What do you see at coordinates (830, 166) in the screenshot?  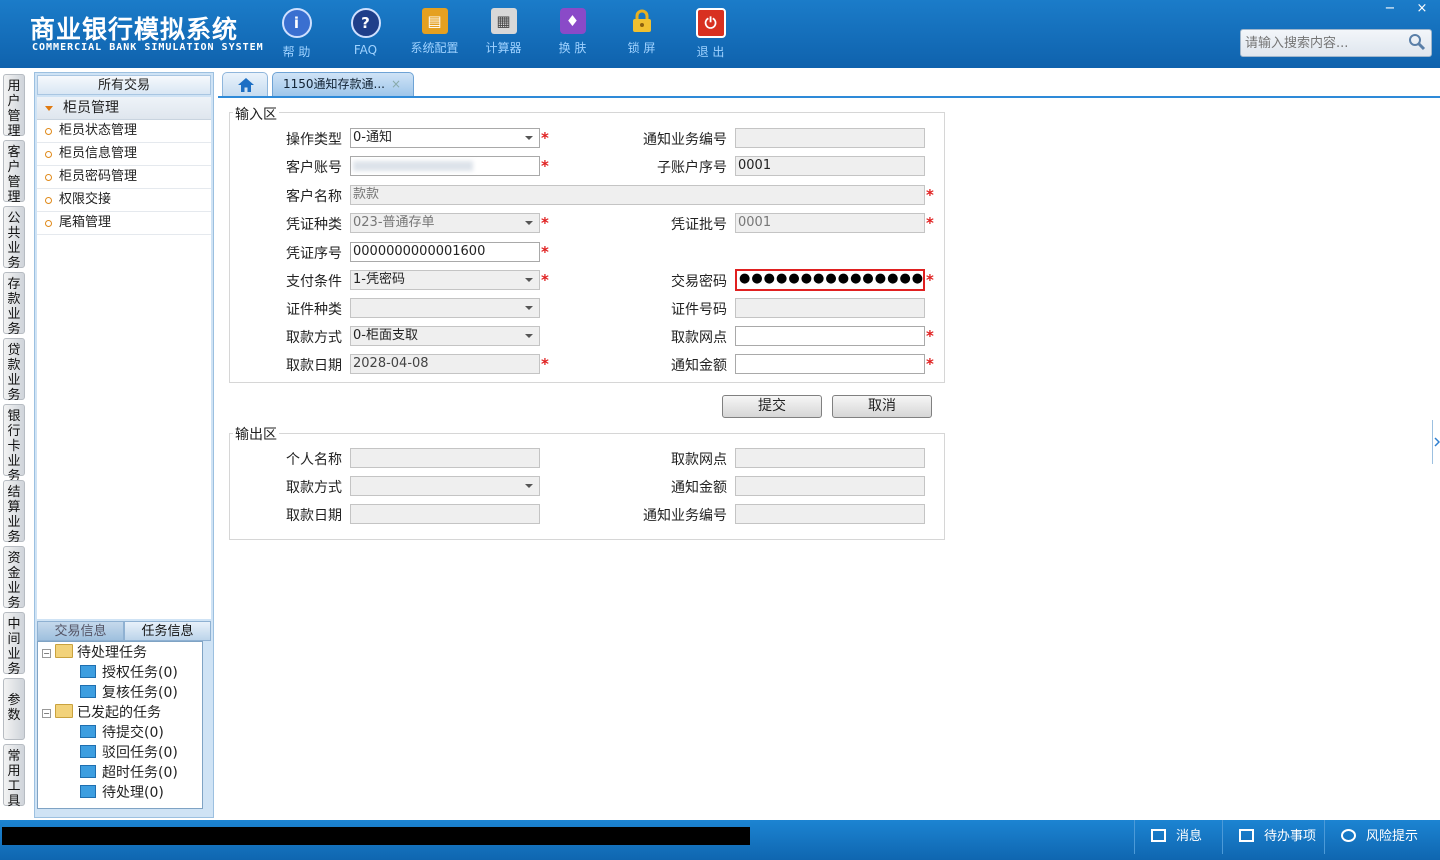 I see `sub-account-field: 0001` at bounding box center [830, 166].